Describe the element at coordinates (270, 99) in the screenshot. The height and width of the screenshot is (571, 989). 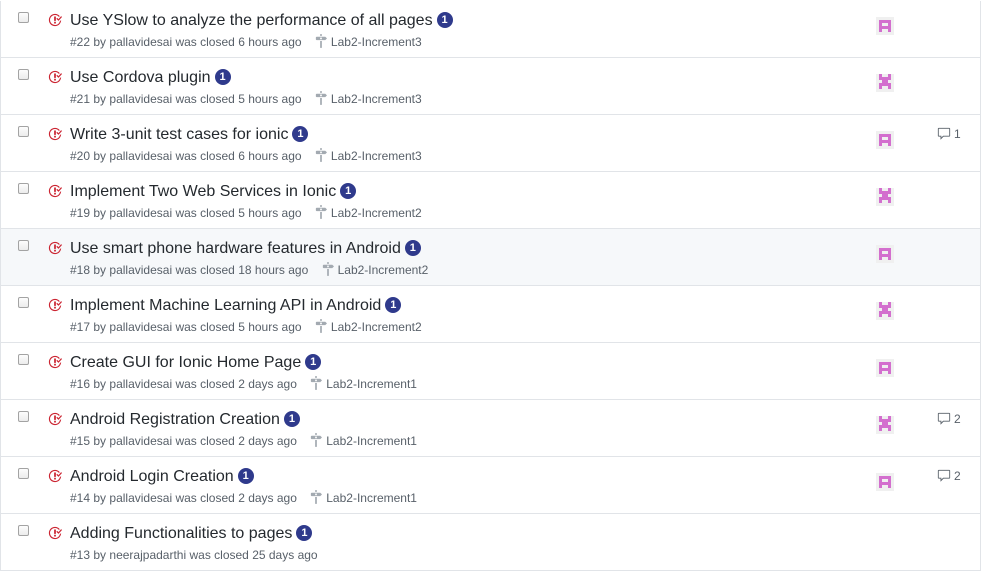
I see `closed-time: 5 hours ago` at that location.